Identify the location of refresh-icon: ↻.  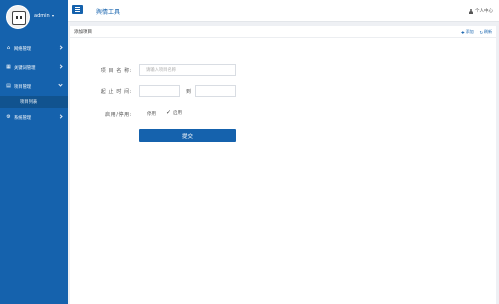
(481, 32).